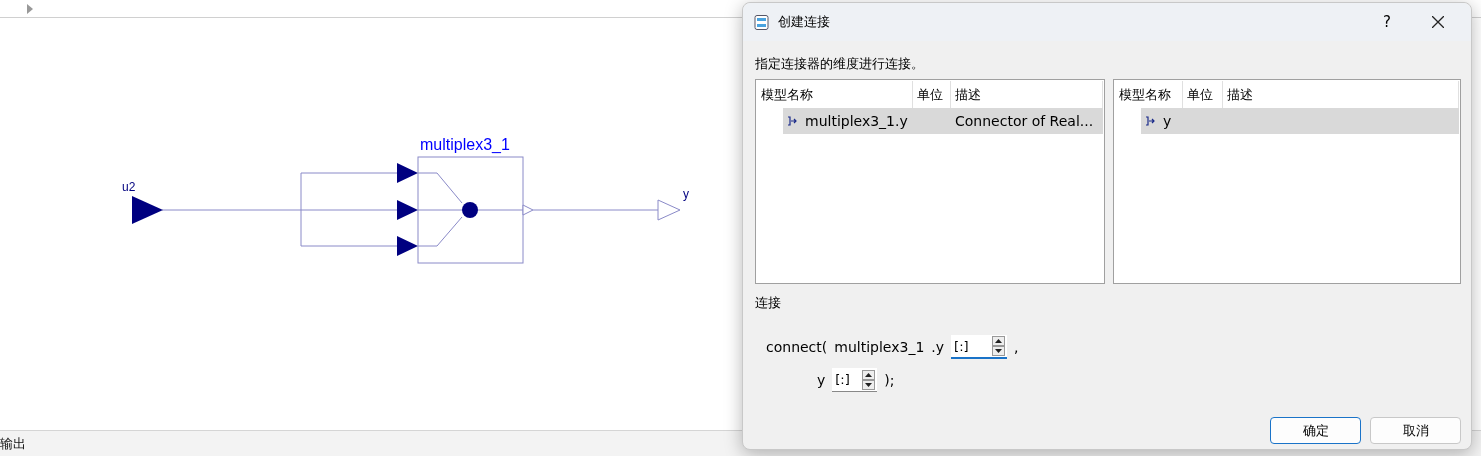 This screenshot has width=1481, height=456. I want to click on dialog-button: 取消, so click(1415, 430).